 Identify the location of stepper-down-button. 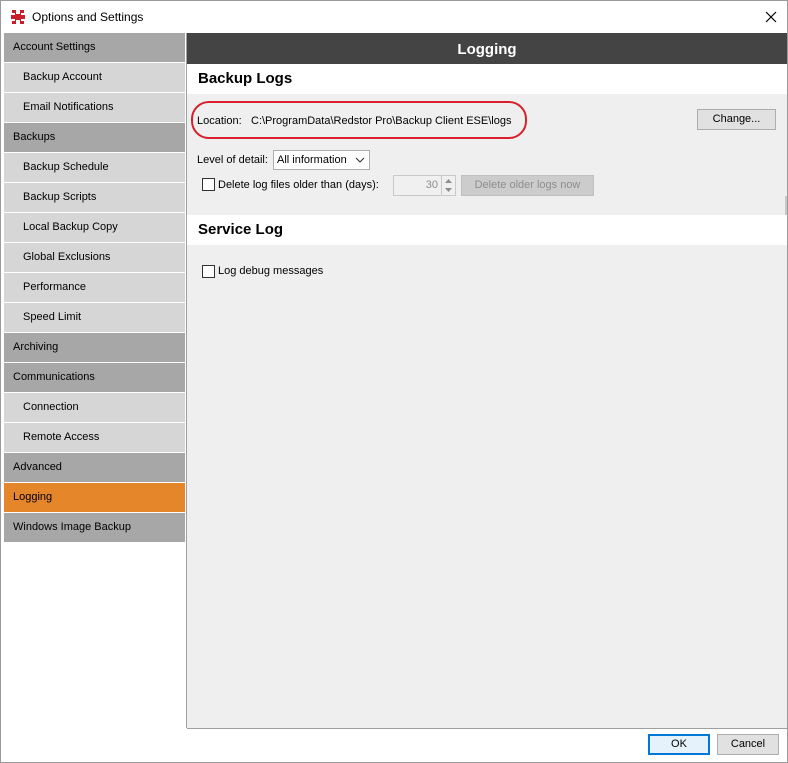
(448, 189).